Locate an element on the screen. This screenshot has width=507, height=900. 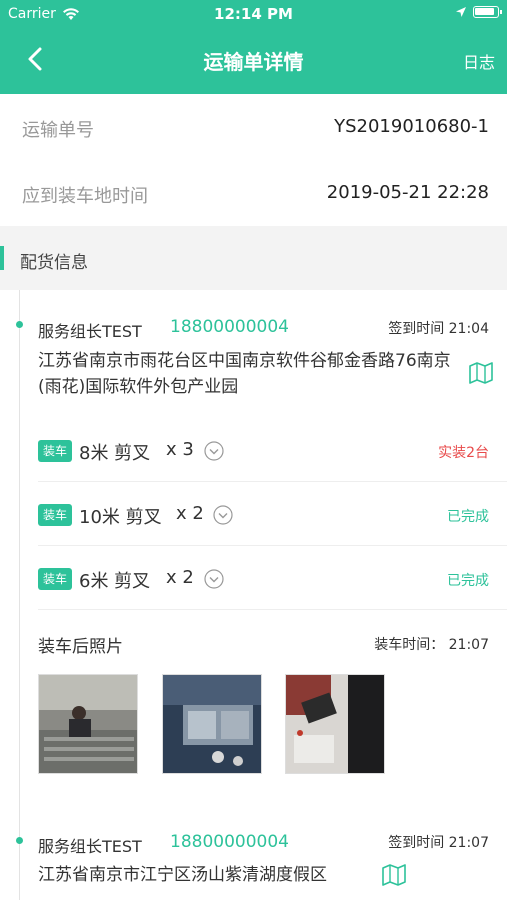
status-bar: Carrier 12:14 PM is located at coordinates (253, 14).